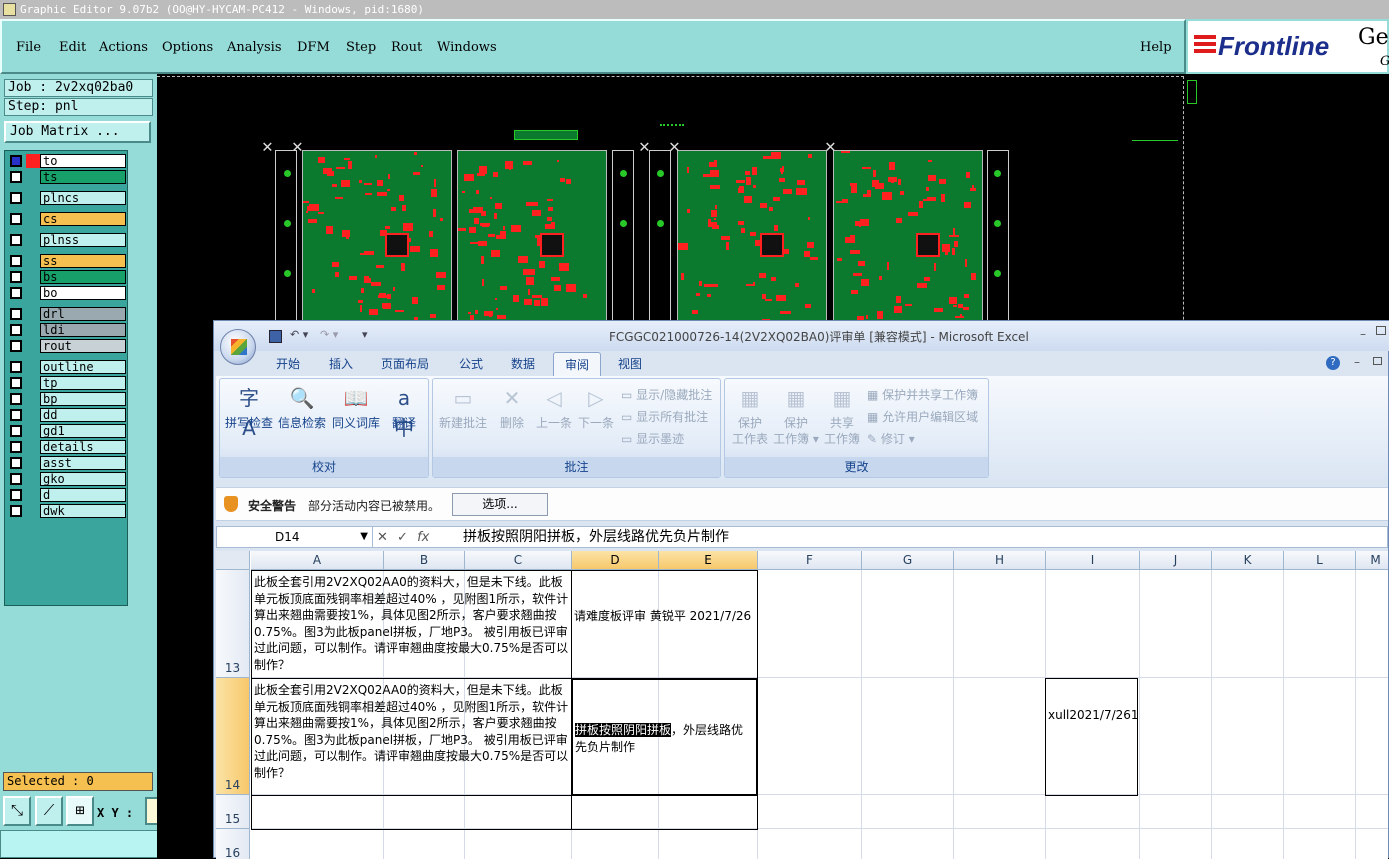  Describe the element at coordinates (302, 407) in the screenshot. I see `research-button: 🔍 信息检索` at that location.